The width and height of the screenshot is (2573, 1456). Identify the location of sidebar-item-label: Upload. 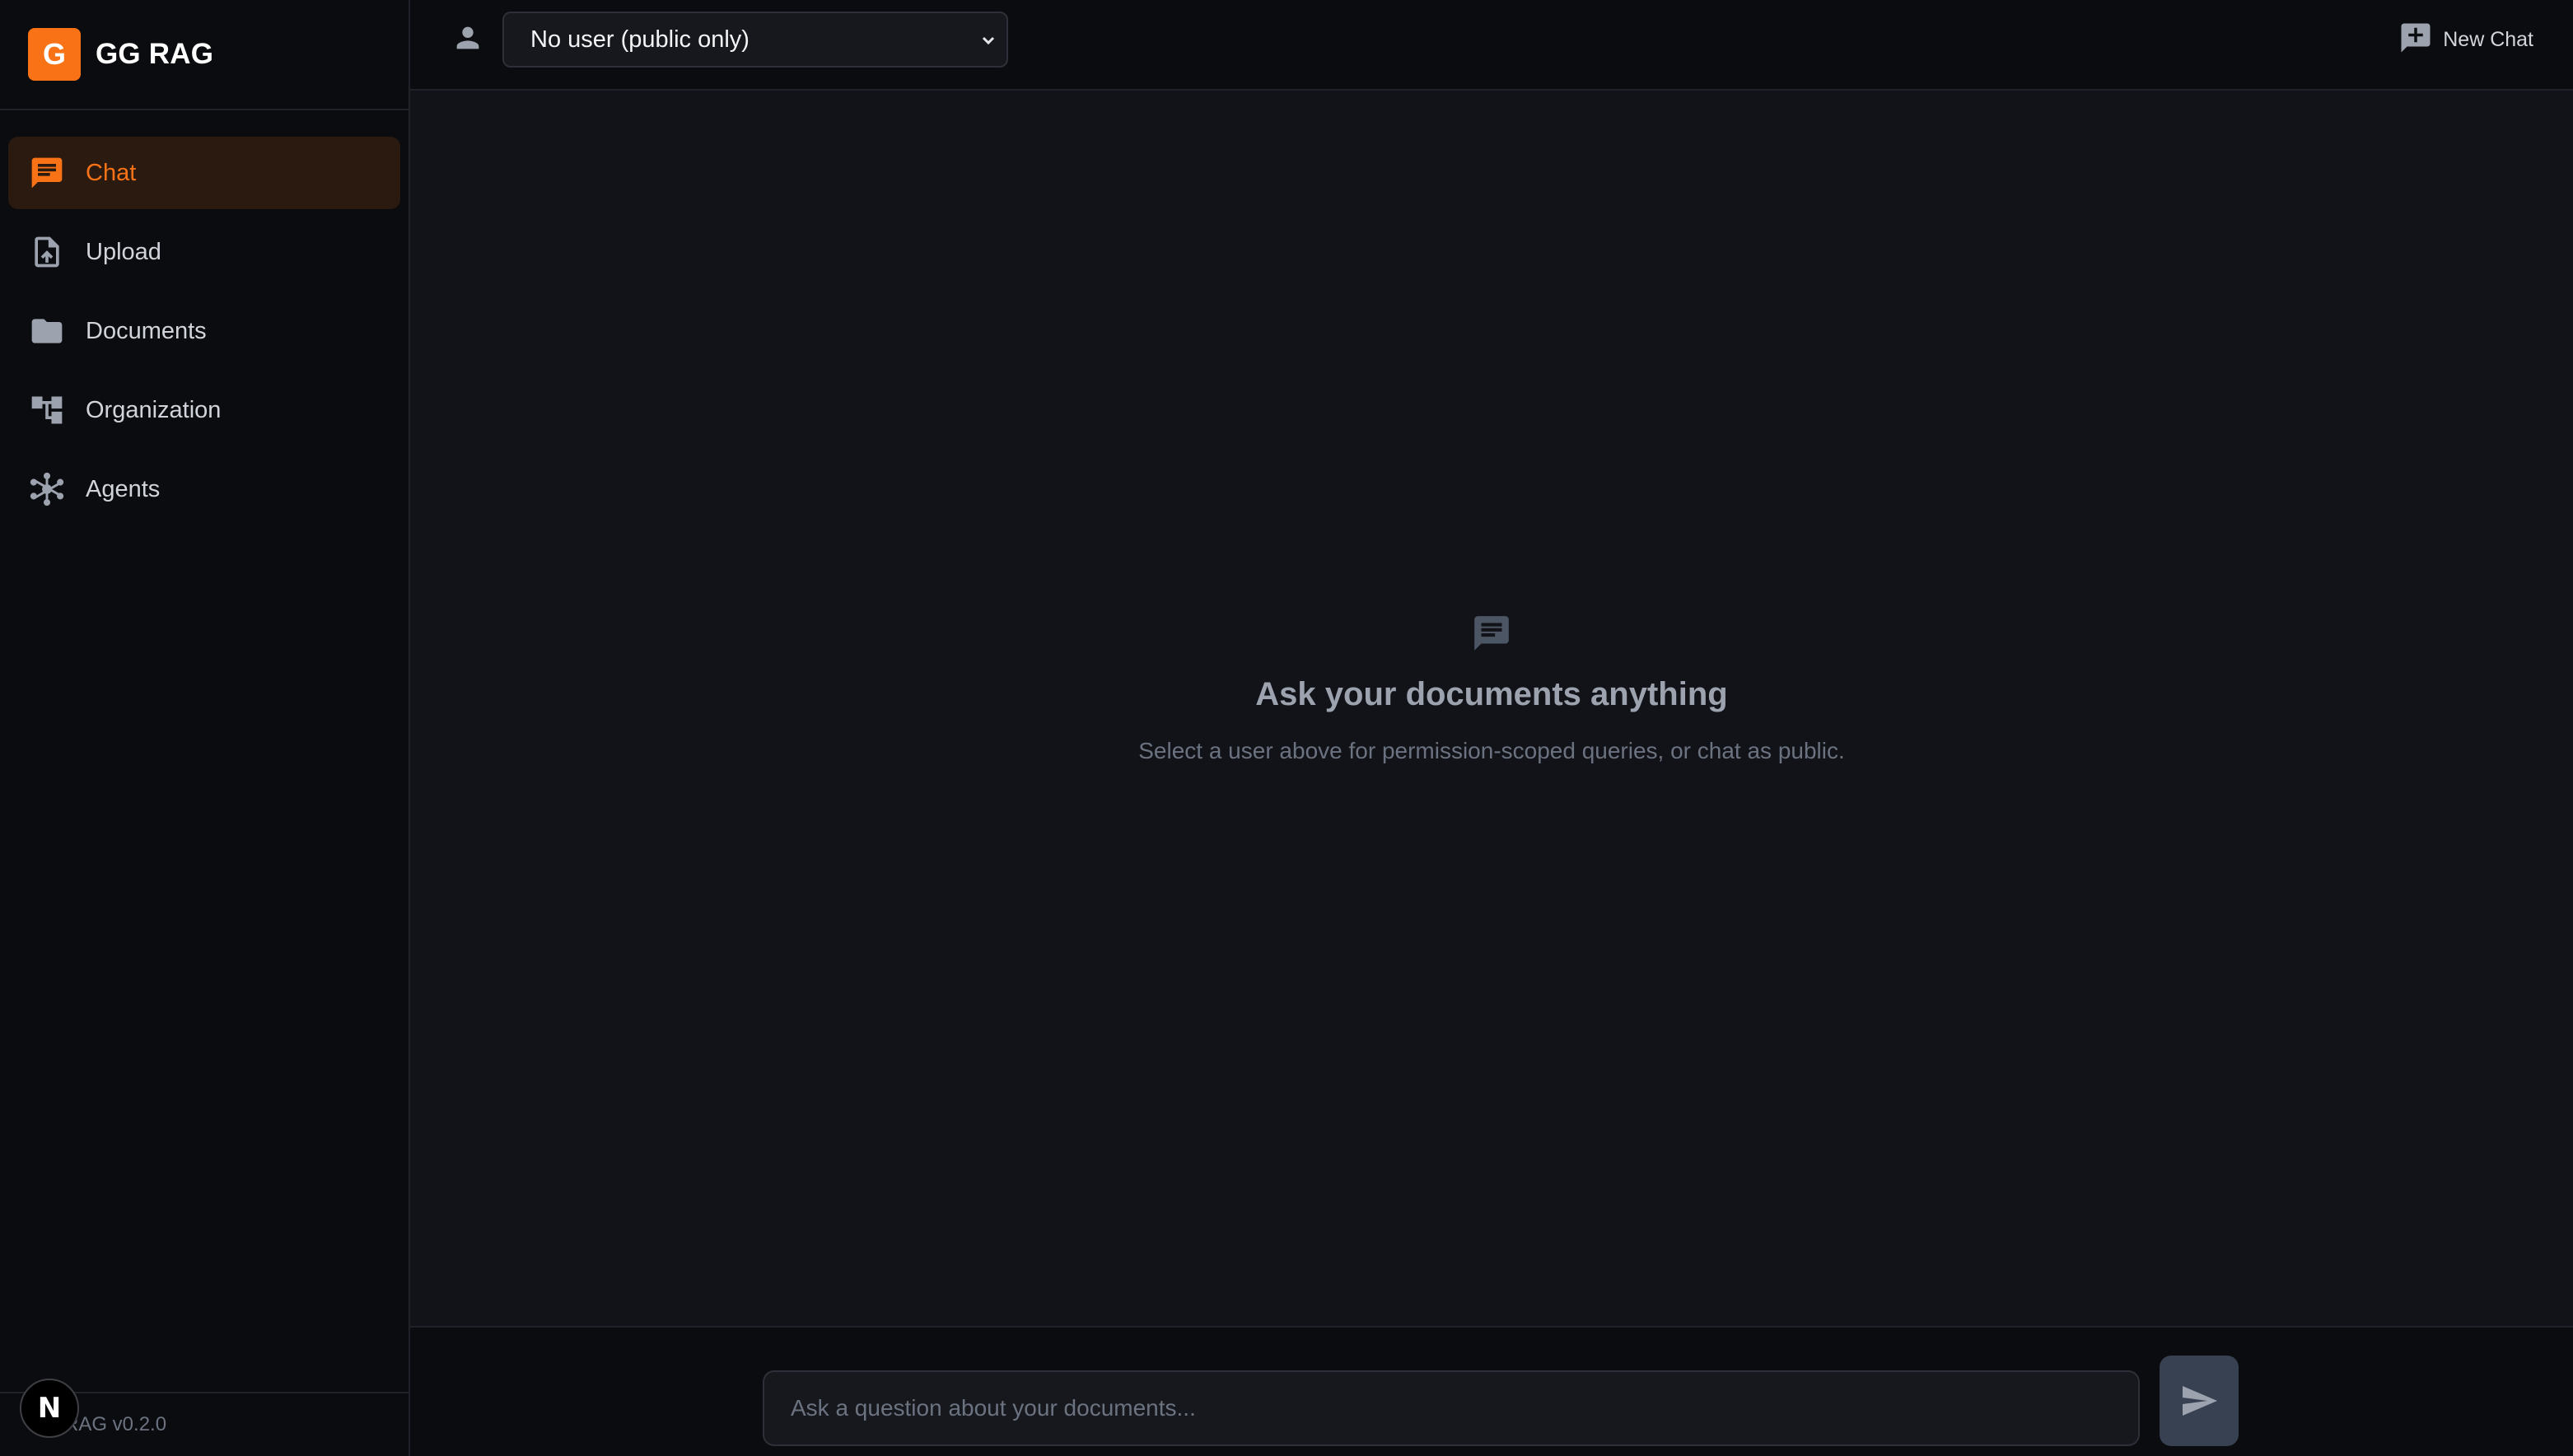
(123, 251).